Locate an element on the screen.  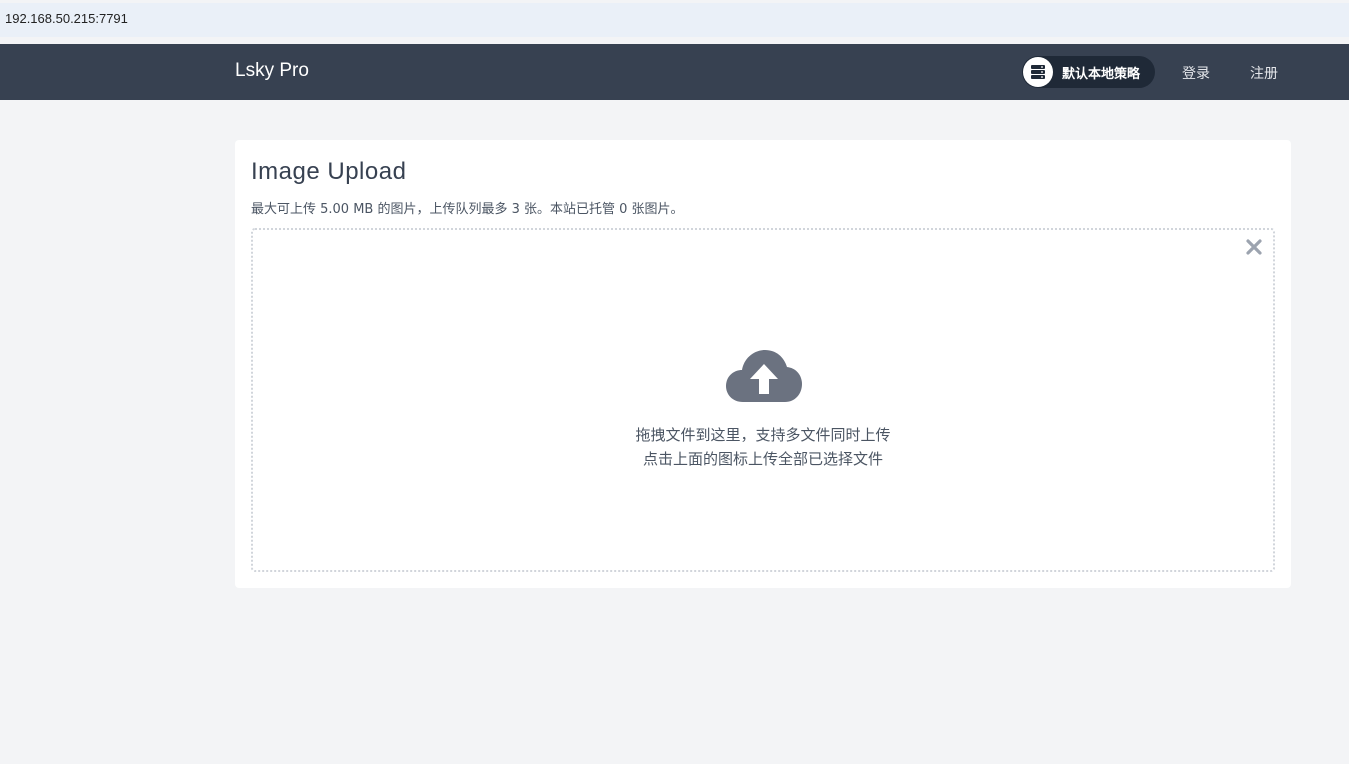
page-title: Image Upload is located at coordinates (329, 171).